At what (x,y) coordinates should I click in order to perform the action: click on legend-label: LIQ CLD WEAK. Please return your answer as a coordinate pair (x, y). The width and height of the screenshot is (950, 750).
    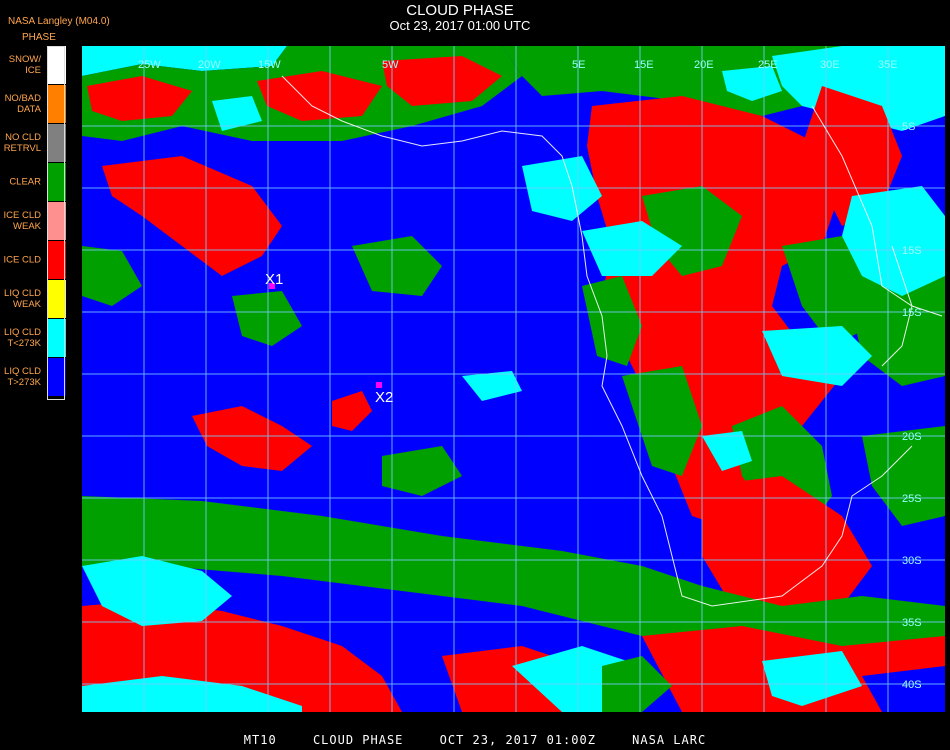
    Looking at the image, I should click on (22, 299).